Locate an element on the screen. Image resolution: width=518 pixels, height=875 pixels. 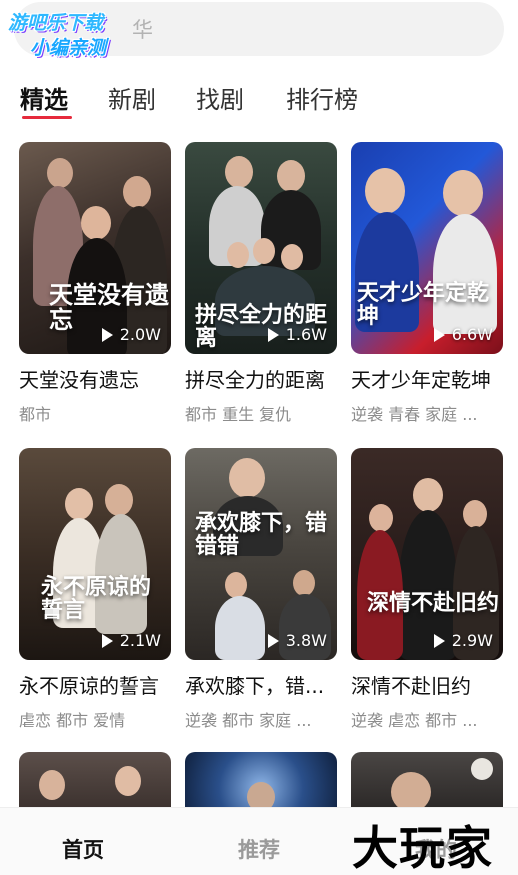
play-count: 6.6W is located at coordinates (463, 334).